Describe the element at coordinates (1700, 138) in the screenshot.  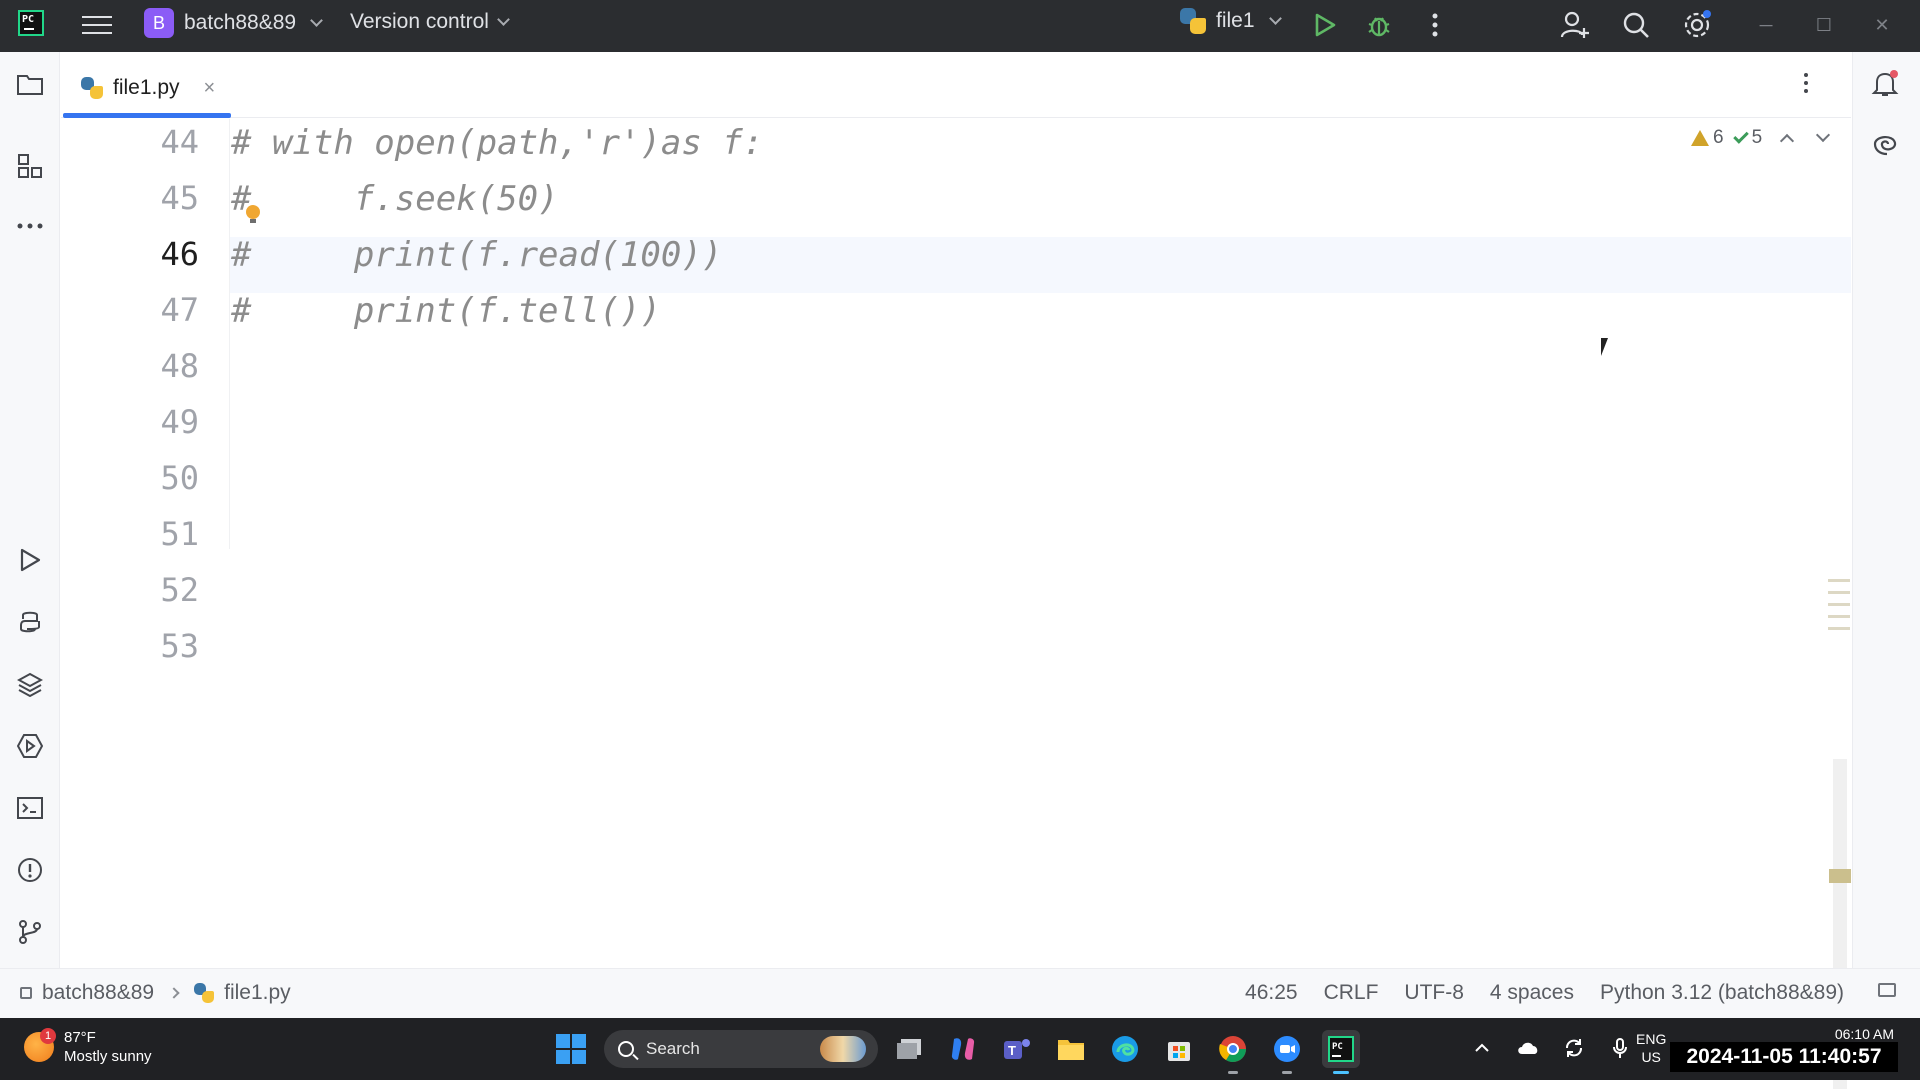
I see `warning-icon` at that location.